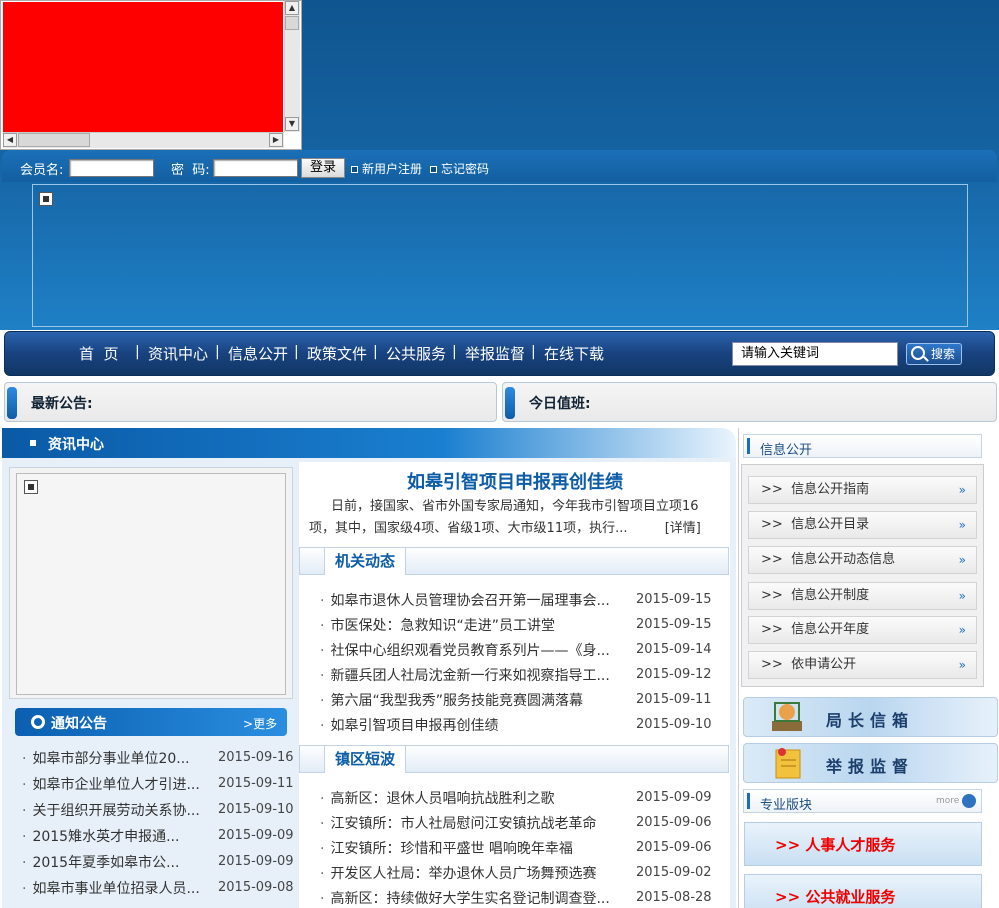  Describe the element at coordinates (470, 725) in the screenshot. I see `list-item: 如皋引智项目申报再创佳绩` at that location.